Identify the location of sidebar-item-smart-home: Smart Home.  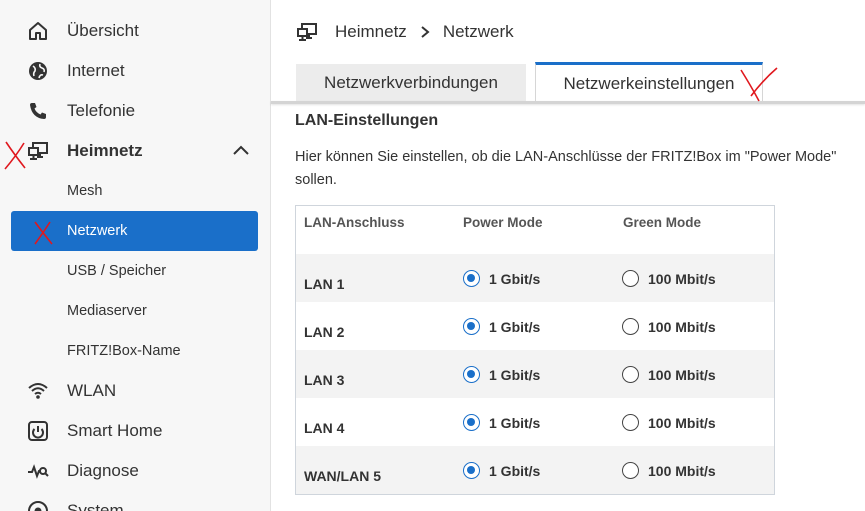
(135, 431).